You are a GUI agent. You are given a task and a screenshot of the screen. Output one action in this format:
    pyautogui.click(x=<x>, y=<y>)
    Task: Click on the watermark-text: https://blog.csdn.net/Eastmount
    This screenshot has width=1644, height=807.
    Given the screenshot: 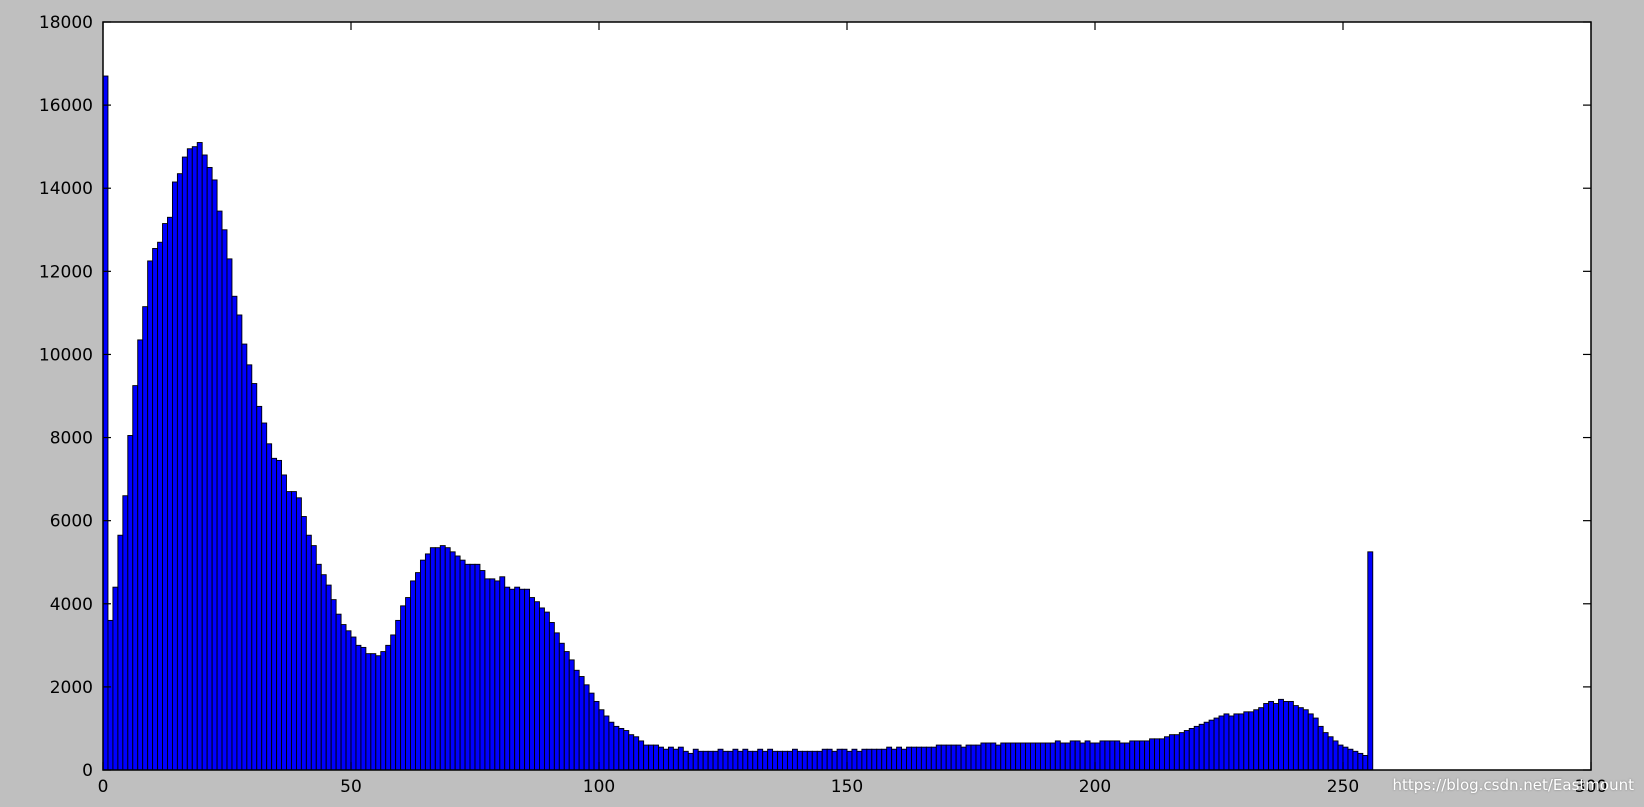 What is the action you would take?
    pyautogui.click(x=1513, y=785)
    